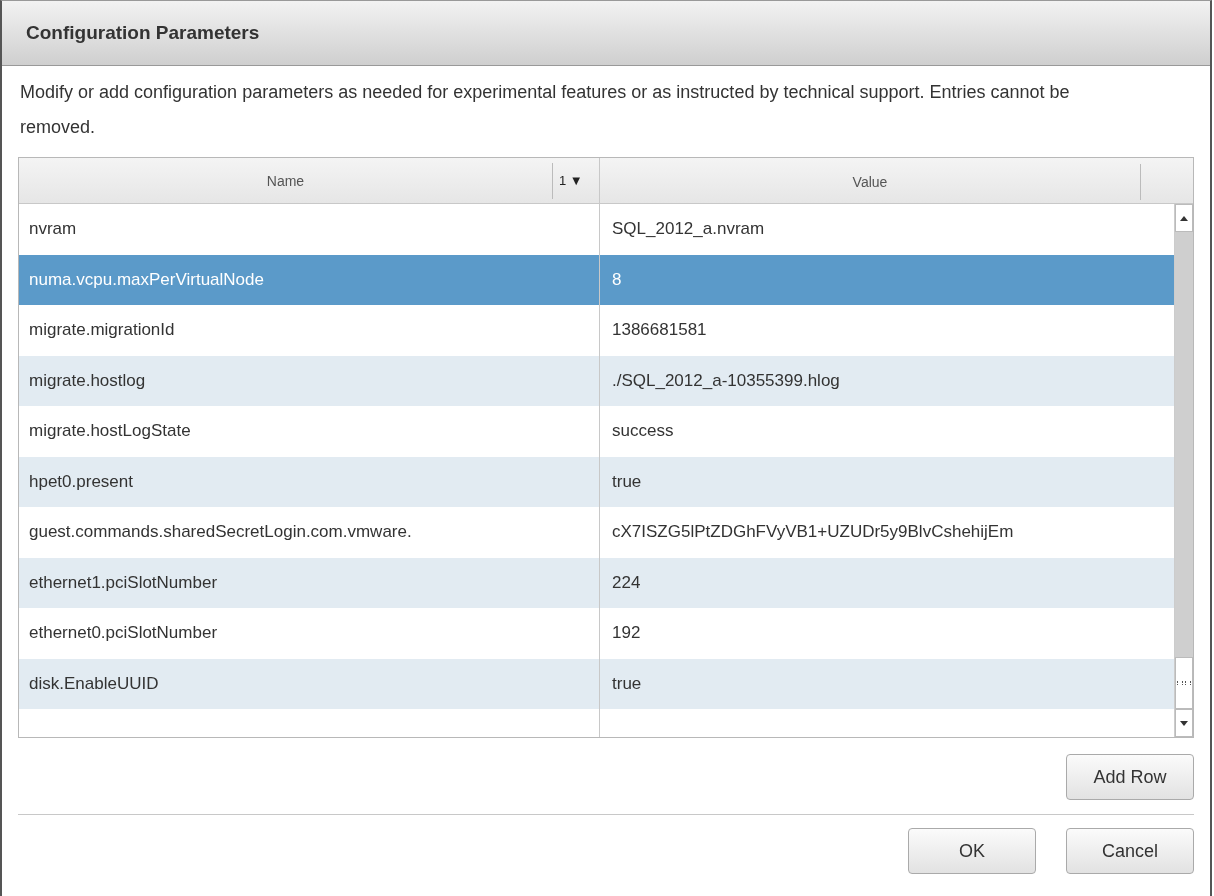 This screenshot has height=896, width=1214. Describe the element at coordinates (596, 481) in the screenshot. I see `table-row: hpet0.present true` at that location.